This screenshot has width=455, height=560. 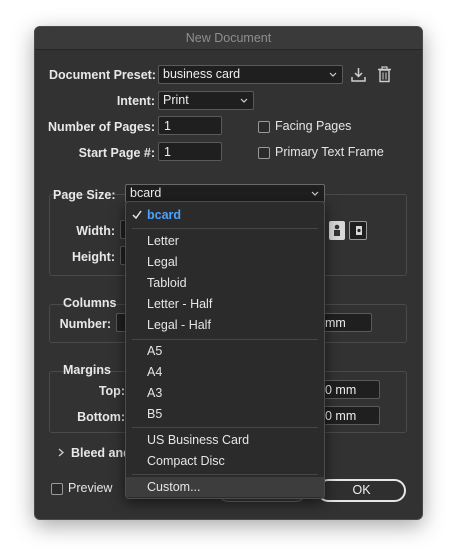 What do you see at coordinates (87, 370) in the screenshot?
I see `margins-title: Margins` at bounding box center [87, 370].